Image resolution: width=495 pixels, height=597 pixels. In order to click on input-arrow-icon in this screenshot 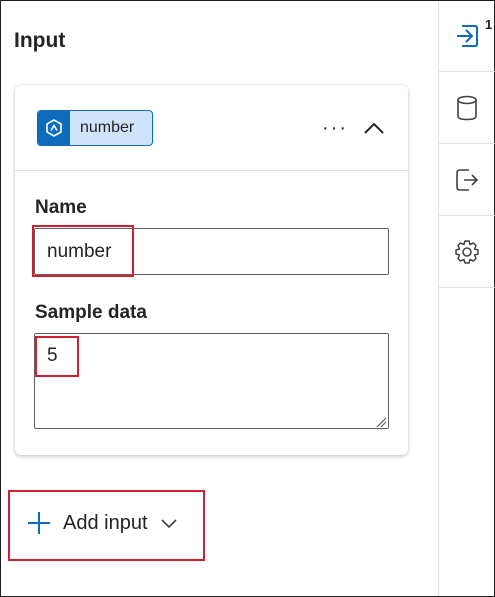, I will do `click(467, 36)`.